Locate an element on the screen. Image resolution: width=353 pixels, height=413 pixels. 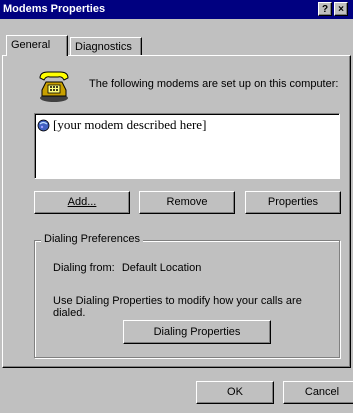
dialing-properties-button: Dialing Properties is located at coordinates (197, 332).